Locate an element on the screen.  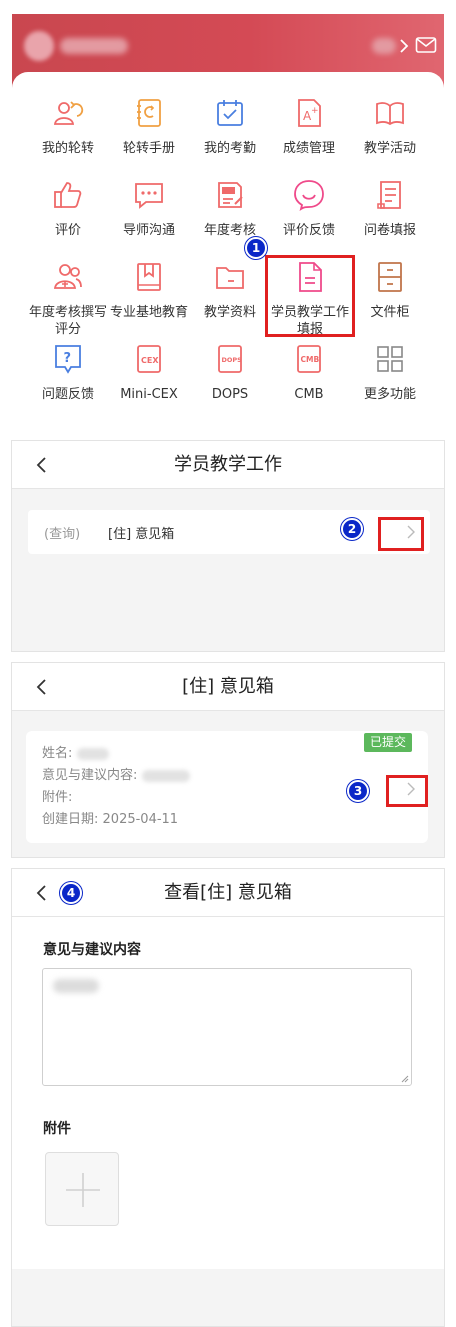
mail-icon is located at coordinates (426, 45).